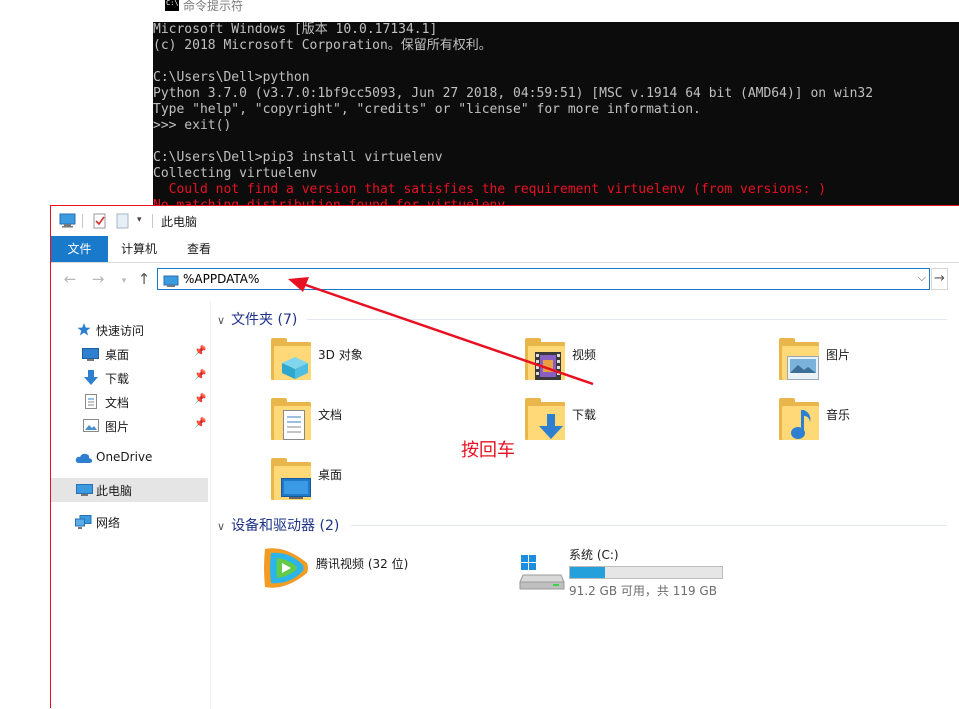  What do you see at coordinates (488, 450) in the screenshot?
I see `annotation-text: 按回车` at bounding box center [488, 450].